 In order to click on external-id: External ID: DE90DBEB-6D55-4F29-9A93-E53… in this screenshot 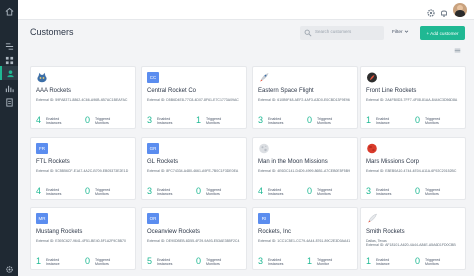, I will do `click(193, 241)`.